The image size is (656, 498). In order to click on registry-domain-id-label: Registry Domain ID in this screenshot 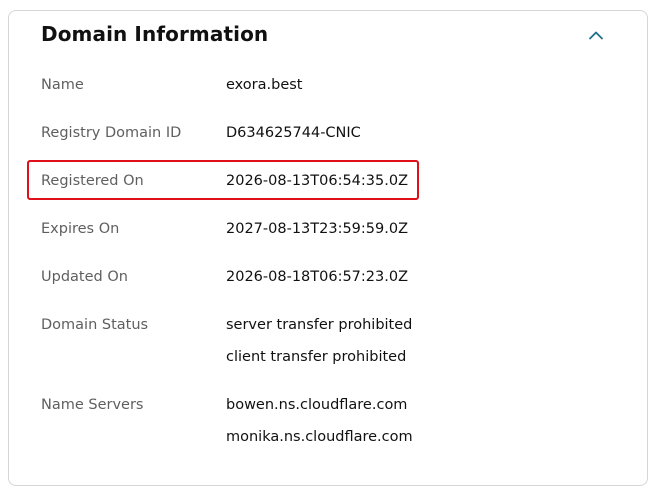, I will do `click(111, 133)`.